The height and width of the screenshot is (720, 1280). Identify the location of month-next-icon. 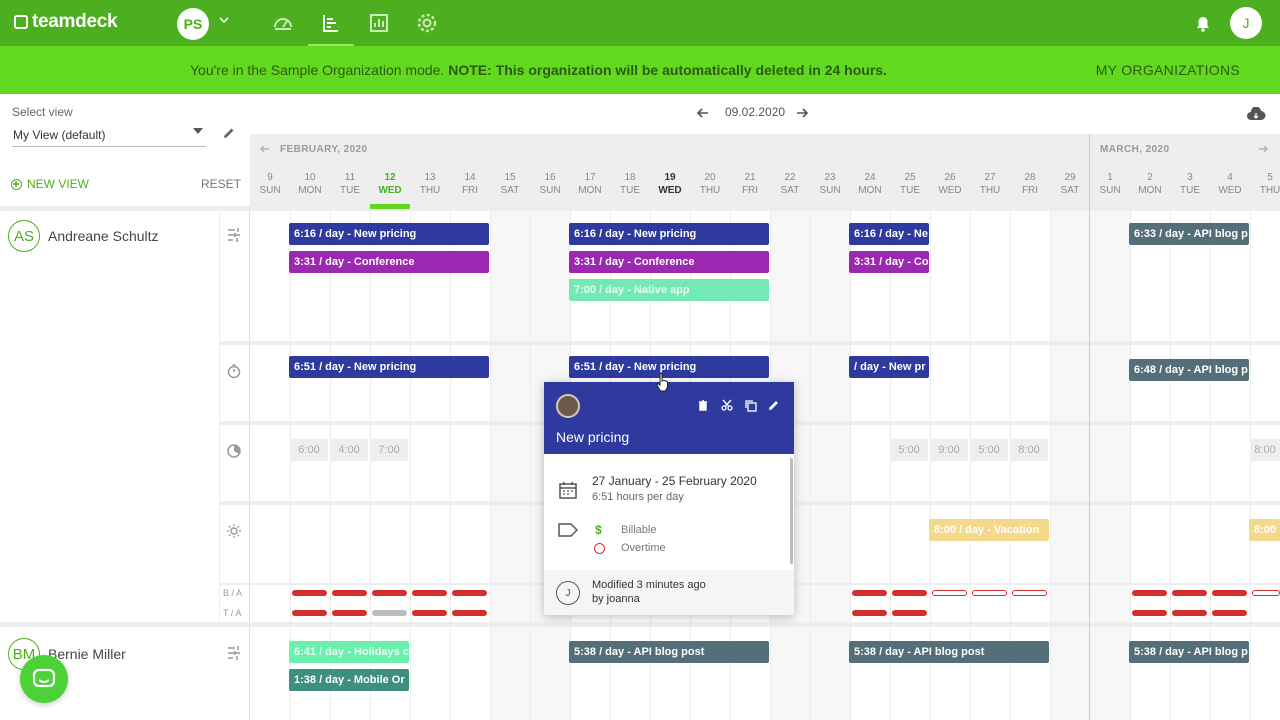
(1263, 149).